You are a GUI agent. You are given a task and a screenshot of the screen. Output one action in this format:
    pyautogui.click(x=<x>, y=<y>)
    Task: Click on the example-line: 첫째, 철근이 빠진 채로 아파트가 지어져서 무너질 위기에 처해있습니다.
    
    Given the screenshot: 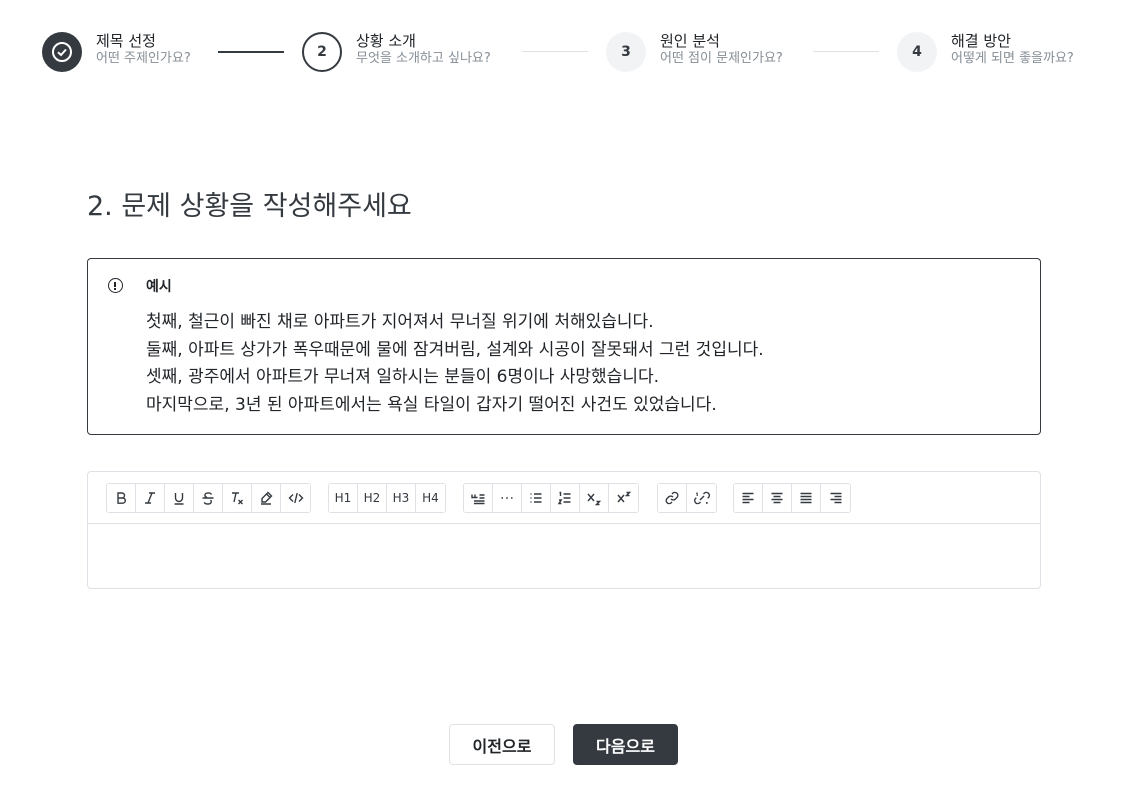 What is the action you would take?
    pyautogui.click(x=400, y=322)
    